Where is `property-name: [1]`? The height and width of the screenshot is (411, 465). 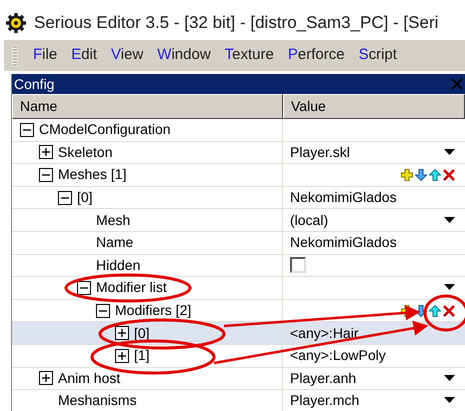
property-name: [1] is located at coordinates (142, 356).